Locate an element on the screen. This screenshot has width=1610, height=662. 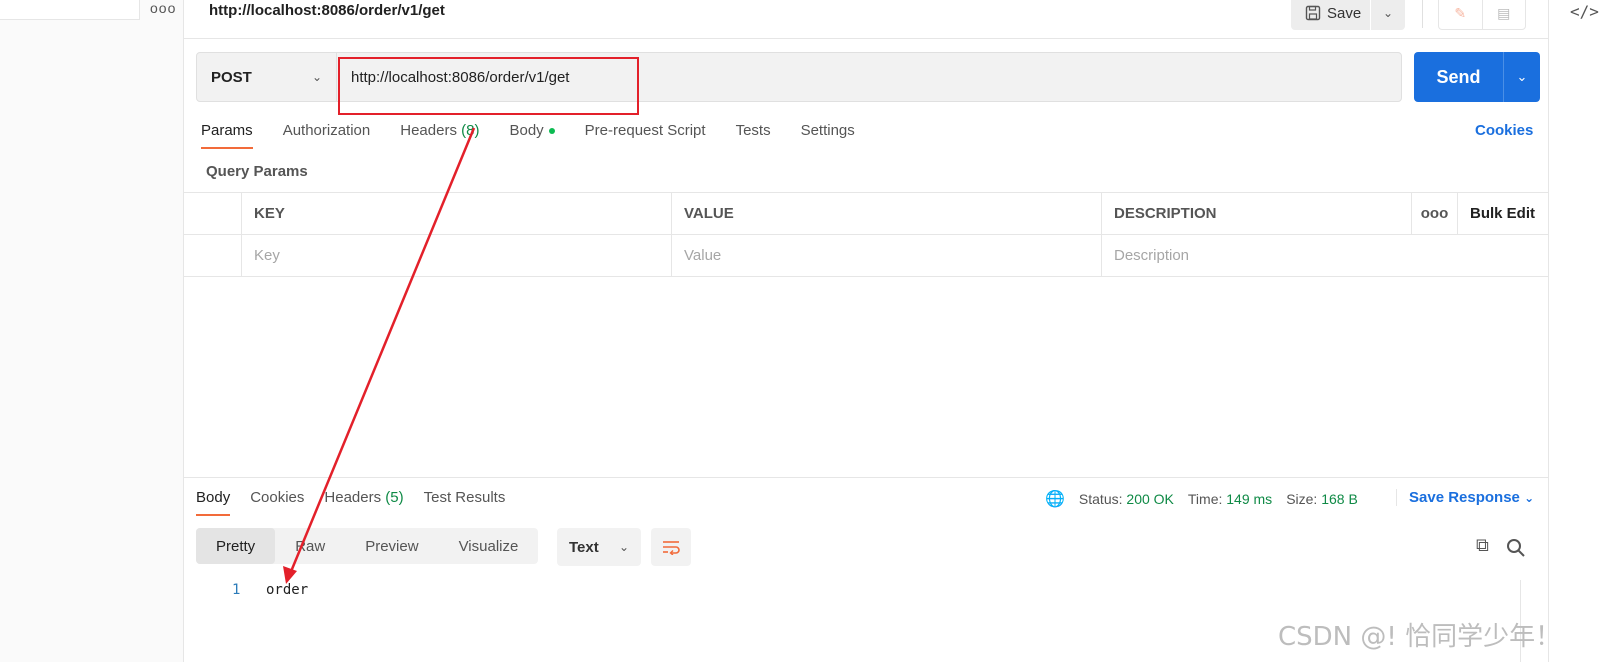
code-snippet-icon: </> is located at coordinates (1584, 11).